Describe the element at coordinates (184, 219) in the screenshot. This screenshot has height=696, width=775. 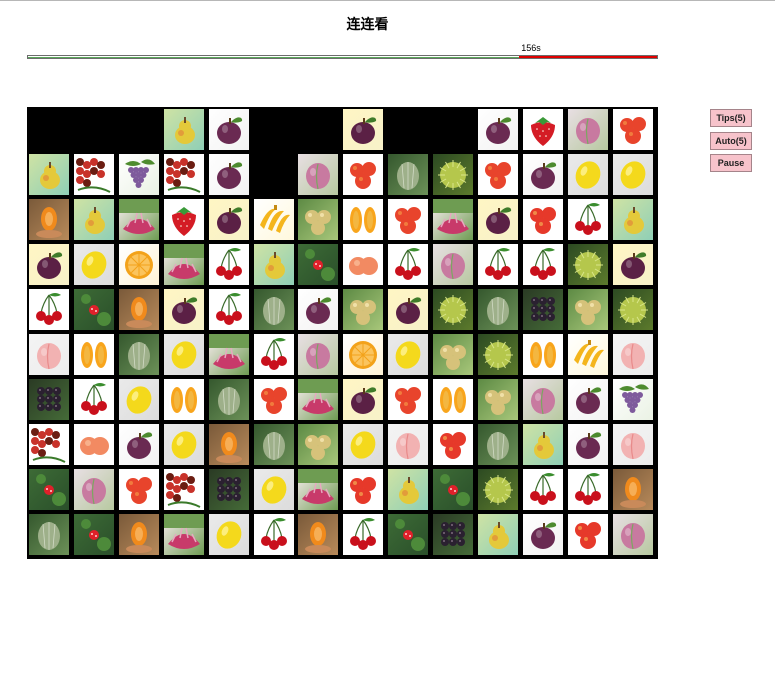
I see `tile-strawberry` at that location.